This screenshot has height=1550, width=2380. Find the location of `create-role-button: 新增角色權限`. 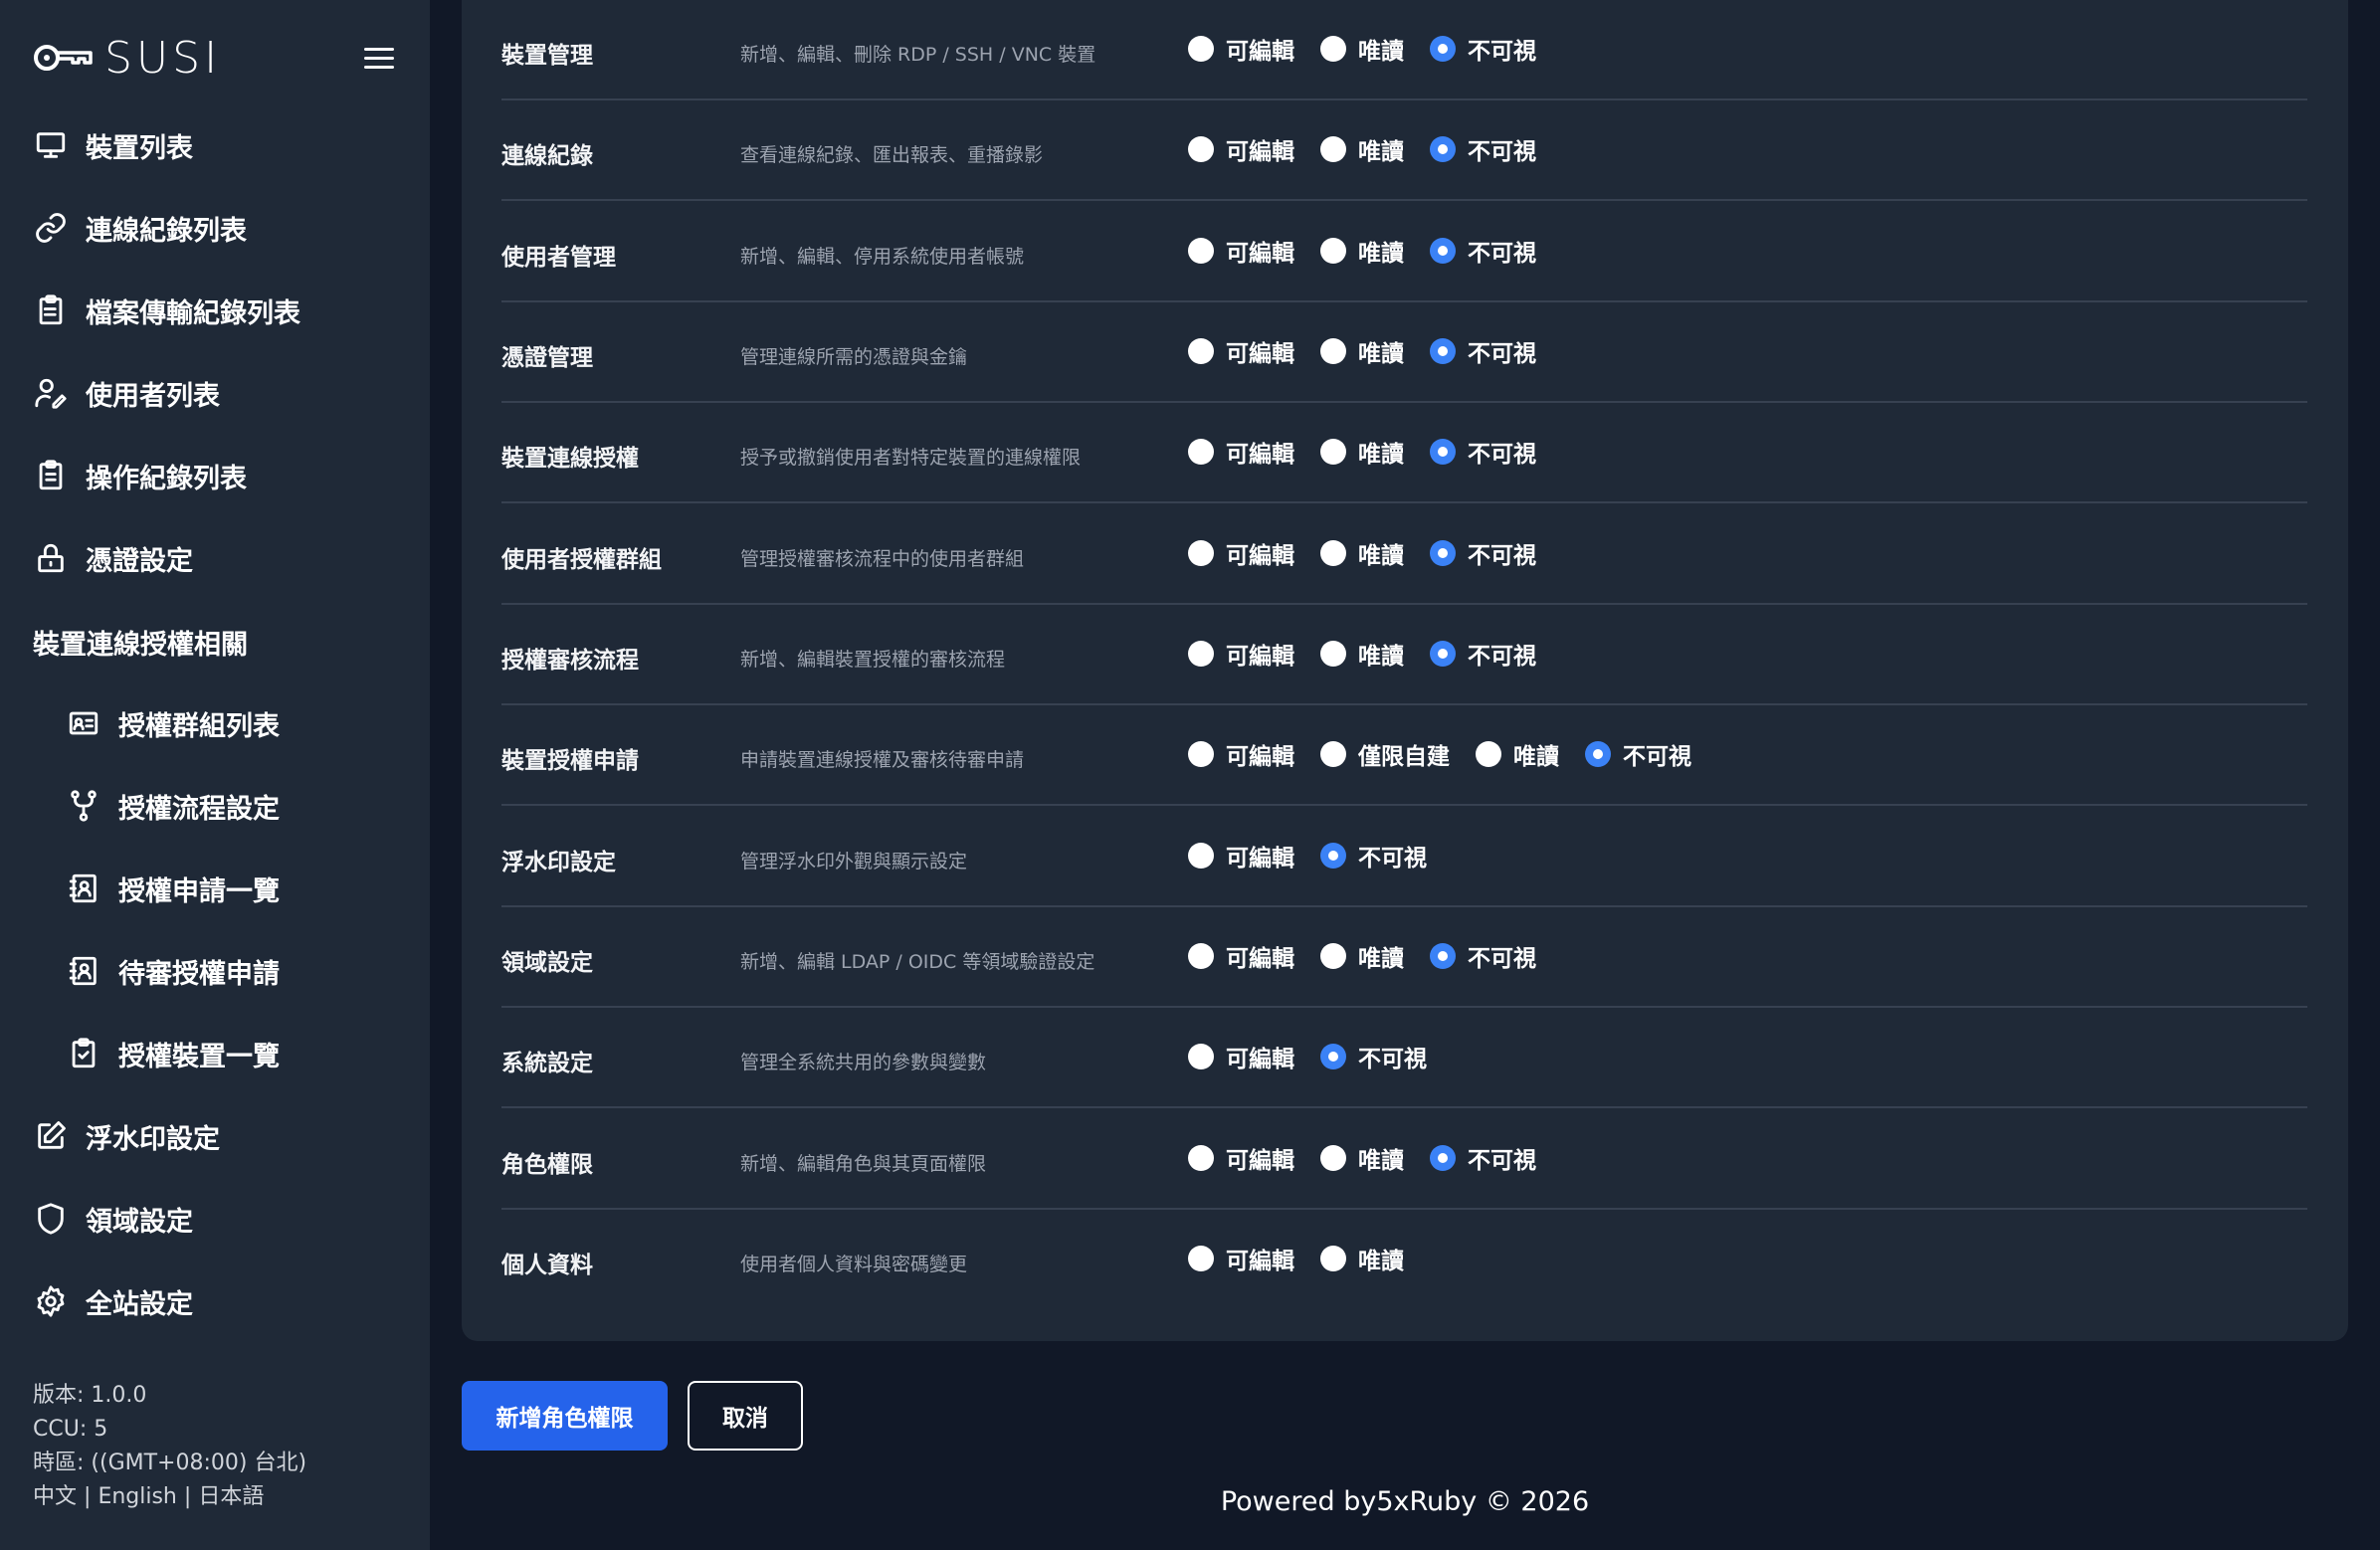

create-role-button: 新增角色權限 is located at coordinates (565, 1416).